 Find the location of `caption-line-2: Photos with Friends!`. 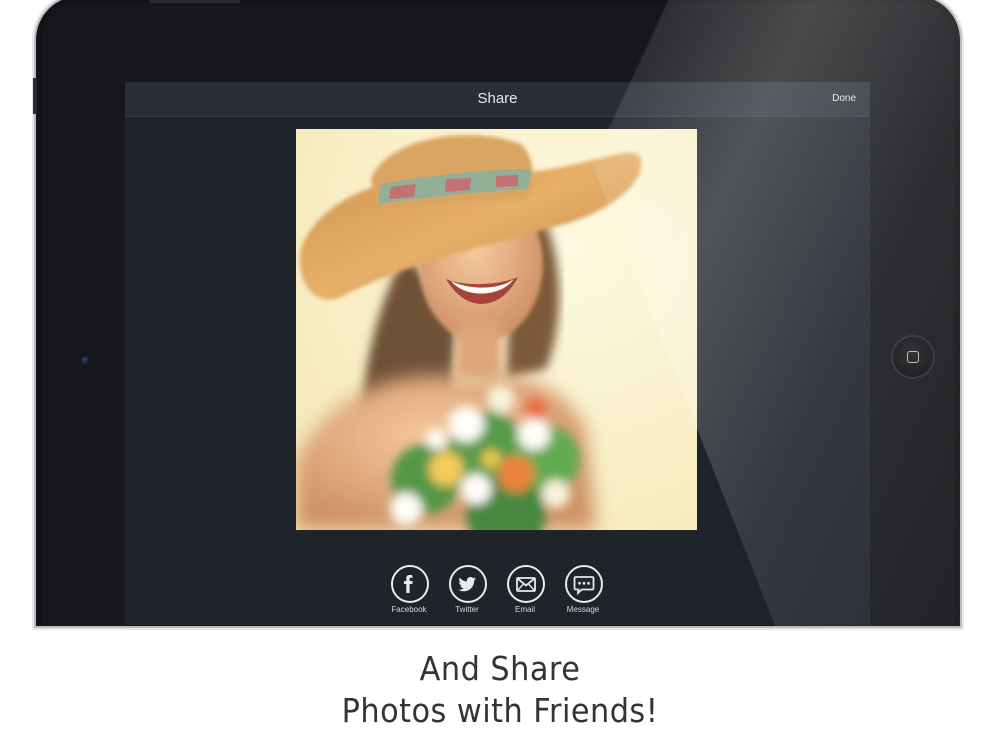

caption-line-2: Photos with Friends! is located at coordinates (500, 710).